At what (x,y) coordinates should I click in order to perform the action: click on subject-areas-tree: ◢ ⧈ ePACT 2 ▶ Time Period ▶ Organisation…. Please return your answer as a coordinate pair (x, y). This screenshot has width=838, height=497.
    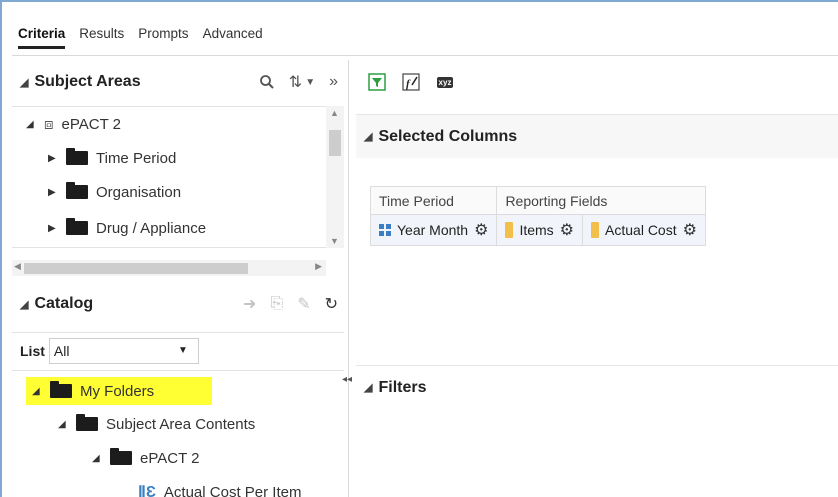
    Looking at the image, I should click on (178, 177).